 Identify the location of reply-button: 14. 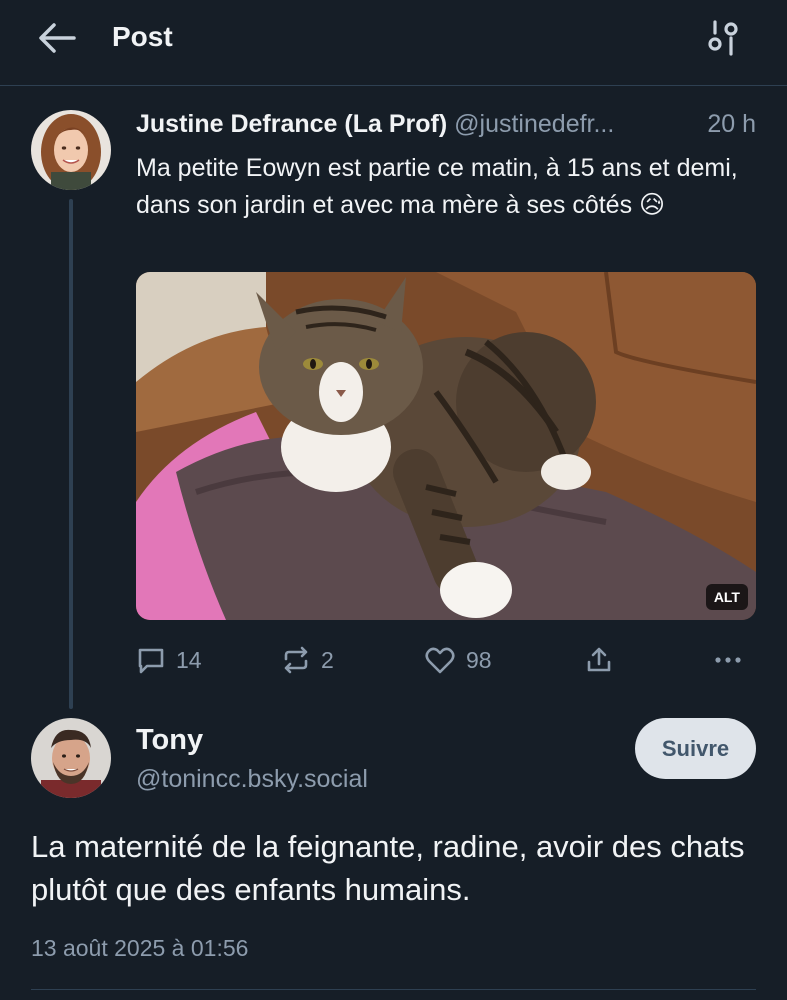
(169, 660).